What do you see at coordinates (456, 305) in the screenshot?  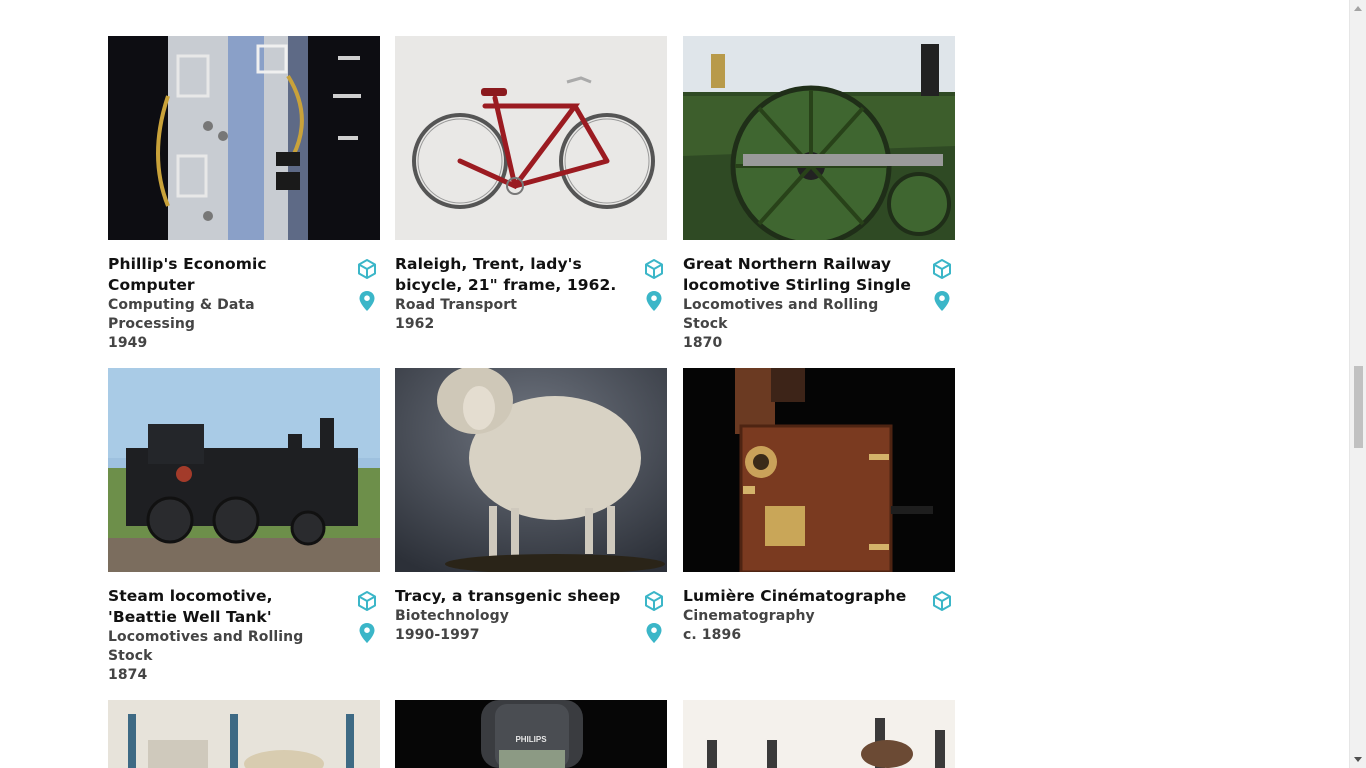 I see `object-category: Road Transport` at bounding box center [456, 305].